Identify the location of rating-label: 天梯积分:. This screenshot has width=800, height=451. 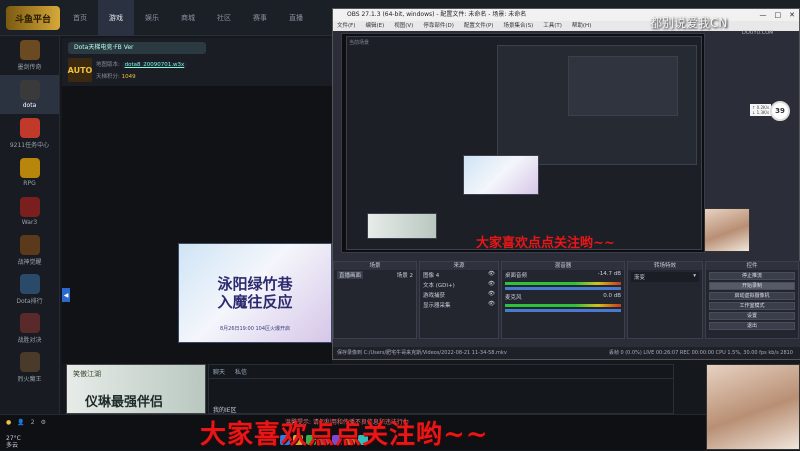
(108, 77).